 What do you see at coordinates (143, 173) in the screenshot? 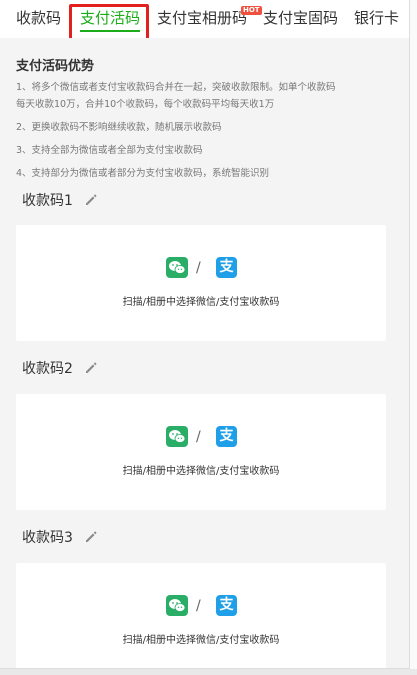
I see `advantage-item: 4、支持部分为微信或者部分为支付宝收款码，系统智能识别` at bounding box center [143, 173].